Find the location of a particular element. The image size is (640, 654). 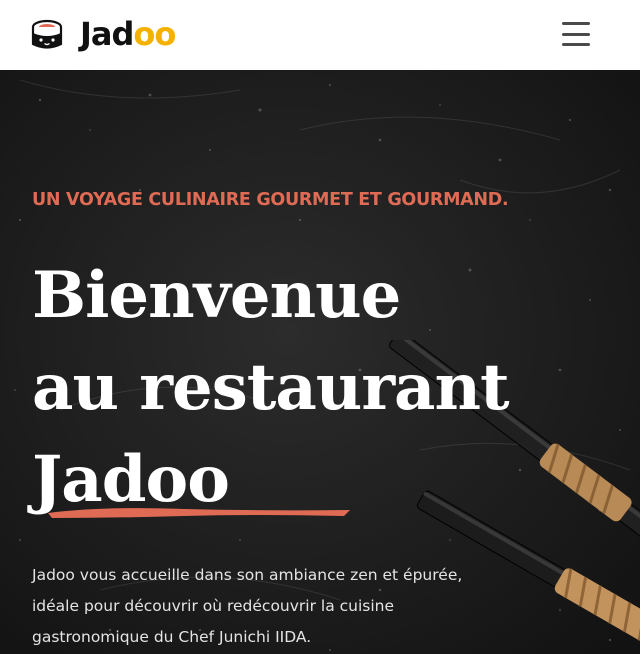

hero-title-line: au restaurant is located at coordinates (271, 387).